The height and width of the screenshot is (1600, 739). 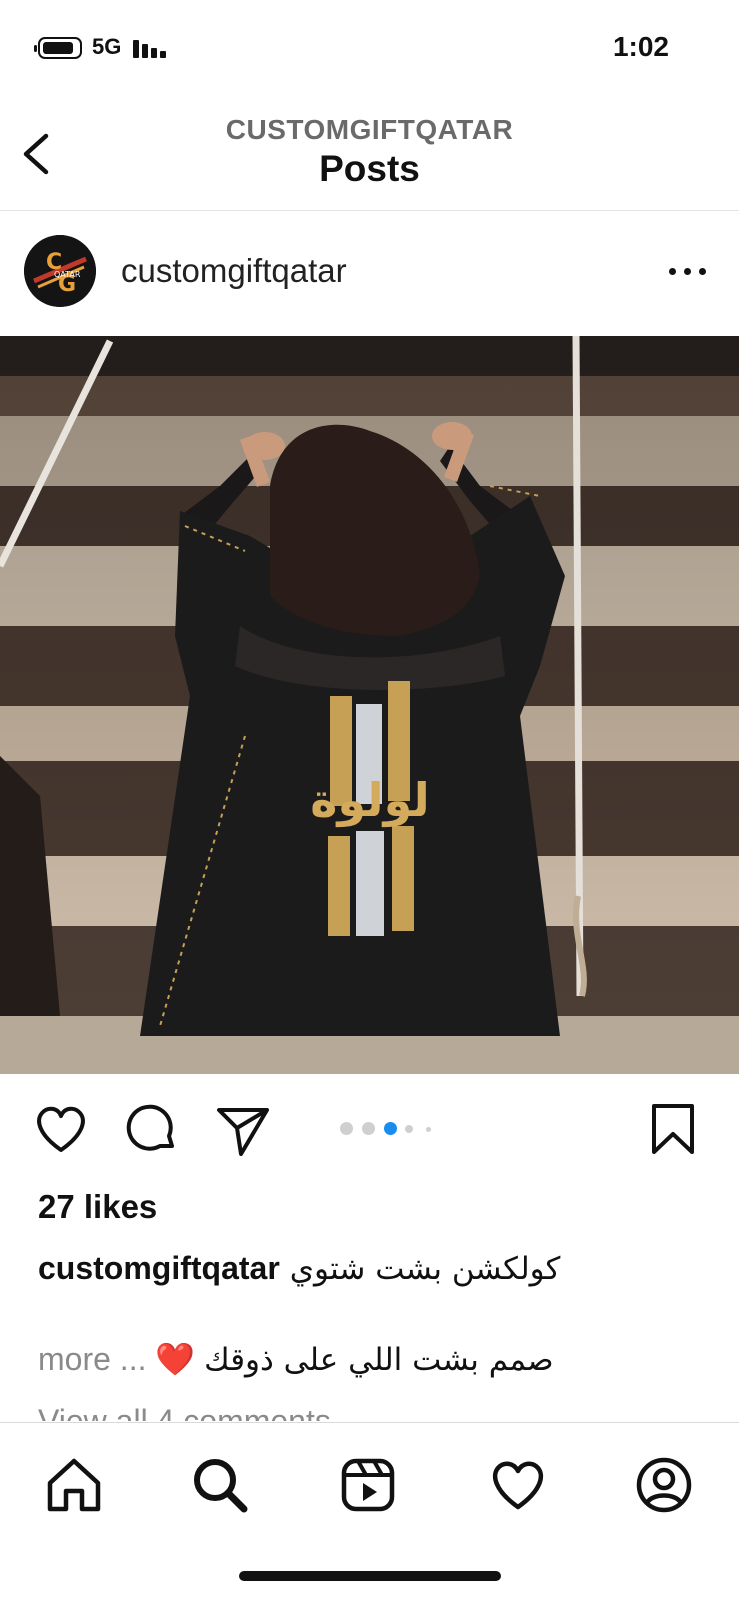 I want to click on comment-icon, so click(x=150, y=1127).